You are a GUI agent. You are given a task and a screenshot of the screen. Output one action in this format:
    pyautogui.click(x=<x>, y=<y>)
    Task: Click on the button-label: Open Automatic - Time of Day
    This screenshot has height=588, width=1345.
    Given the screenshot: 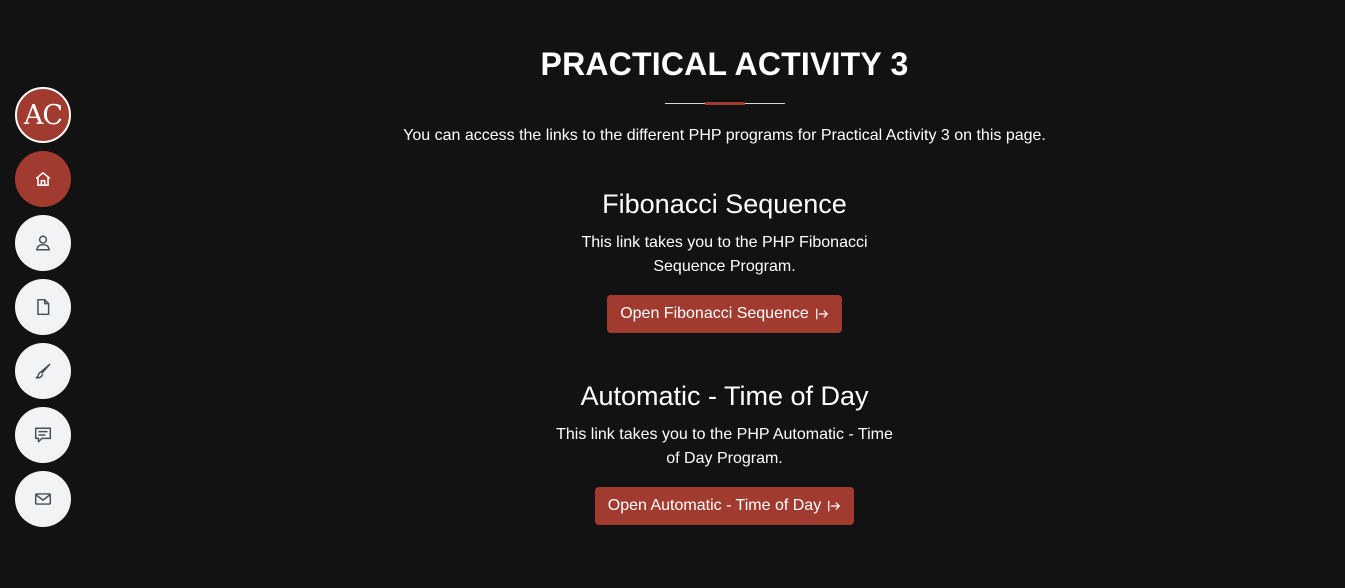 What is the action you would take?
    pyautogui.click(x=714, y=505)
    